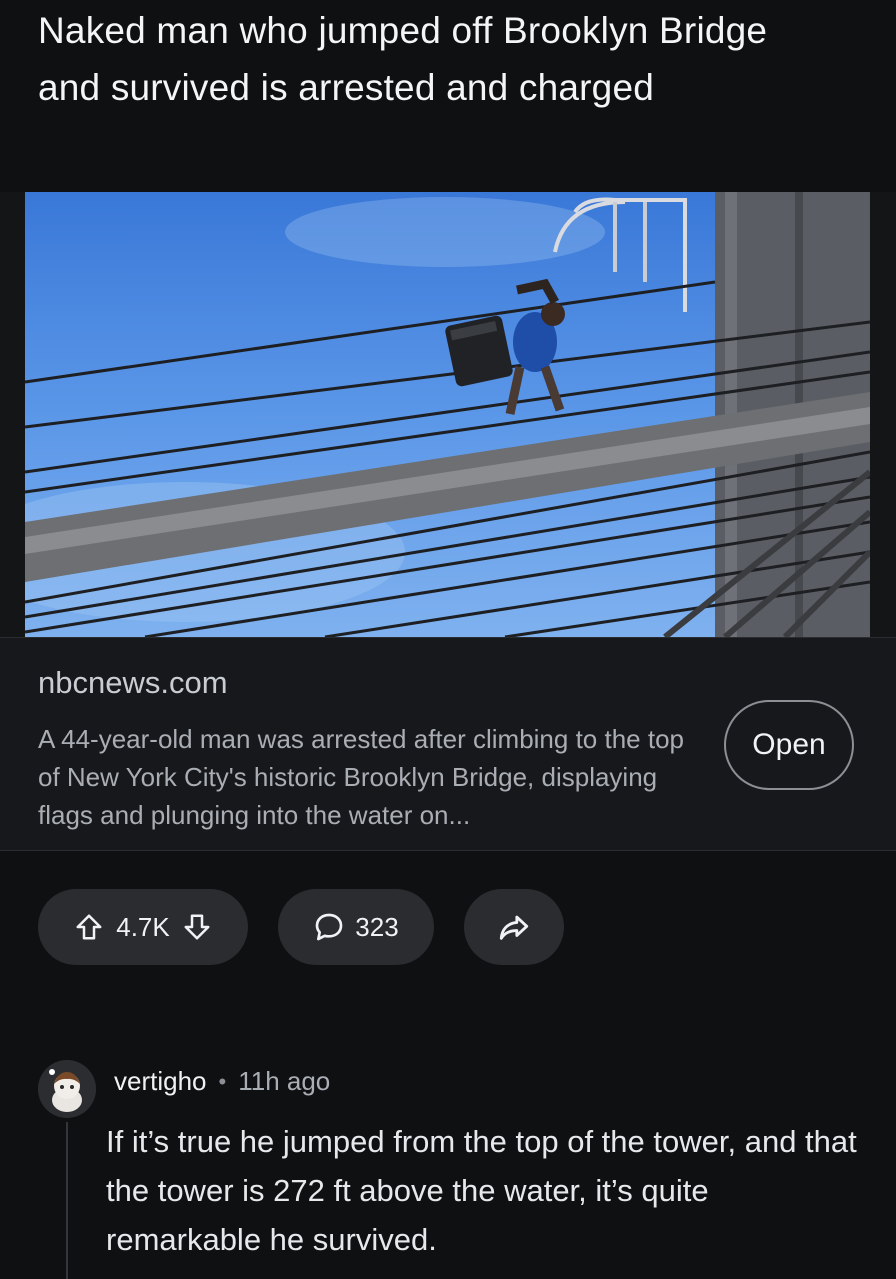  Describe the element at coordinates (284, 1081) in the screenshot. I see `comment-time: 11h ago` at that location.